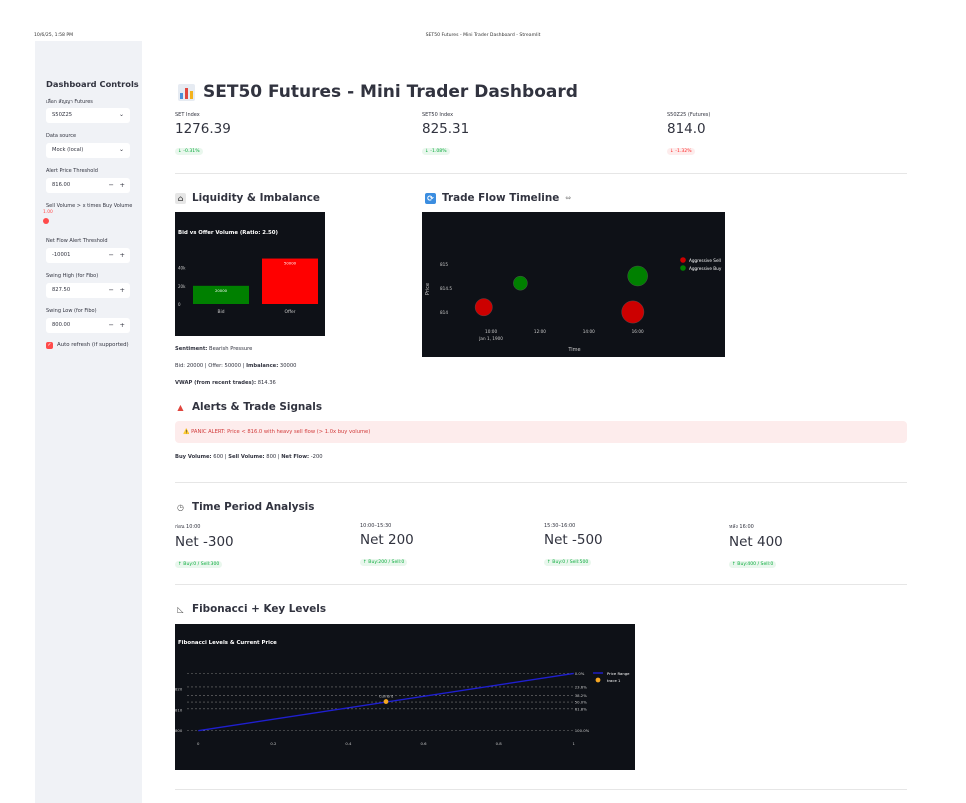 This screenshot has width=966, height=803. What do you see at coordinates (198, 743) in the screenshot?
I see `x-tick-label: 0` at bounding box center [198, 743].